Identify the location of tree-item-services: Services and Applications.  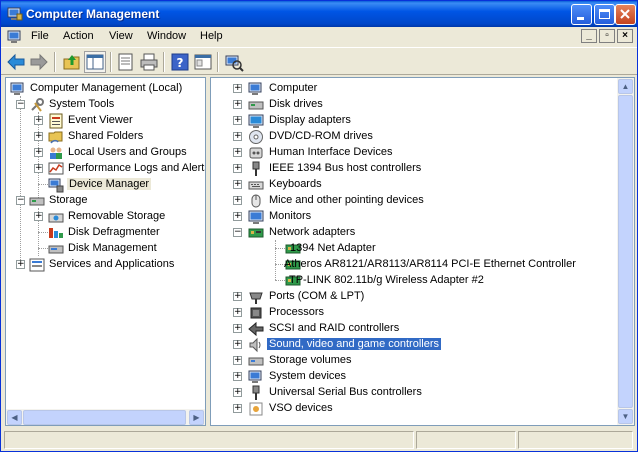
(114, 265).